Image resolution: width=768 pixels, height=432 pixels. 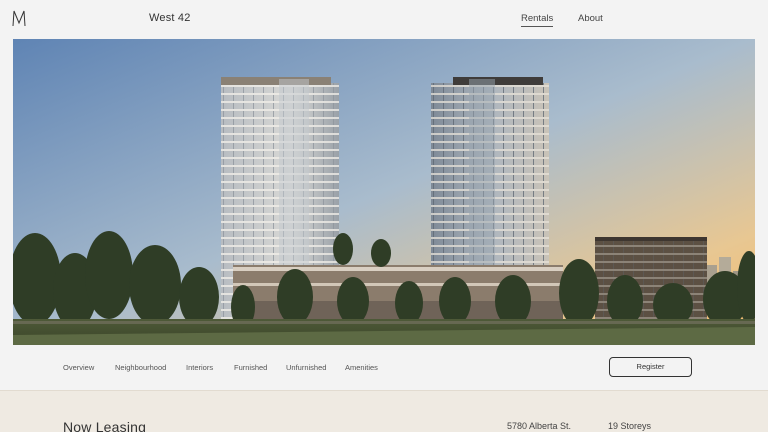 What do you see at coordinates (539, 426) in the screenshot?
I see `building-address: 5780 Alberta St.` at bounding box center [539, 426].